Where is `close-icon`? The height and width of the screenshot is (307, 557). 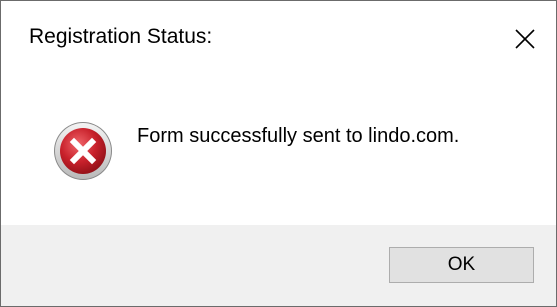
close-icon is located at coordinates (525, 39).